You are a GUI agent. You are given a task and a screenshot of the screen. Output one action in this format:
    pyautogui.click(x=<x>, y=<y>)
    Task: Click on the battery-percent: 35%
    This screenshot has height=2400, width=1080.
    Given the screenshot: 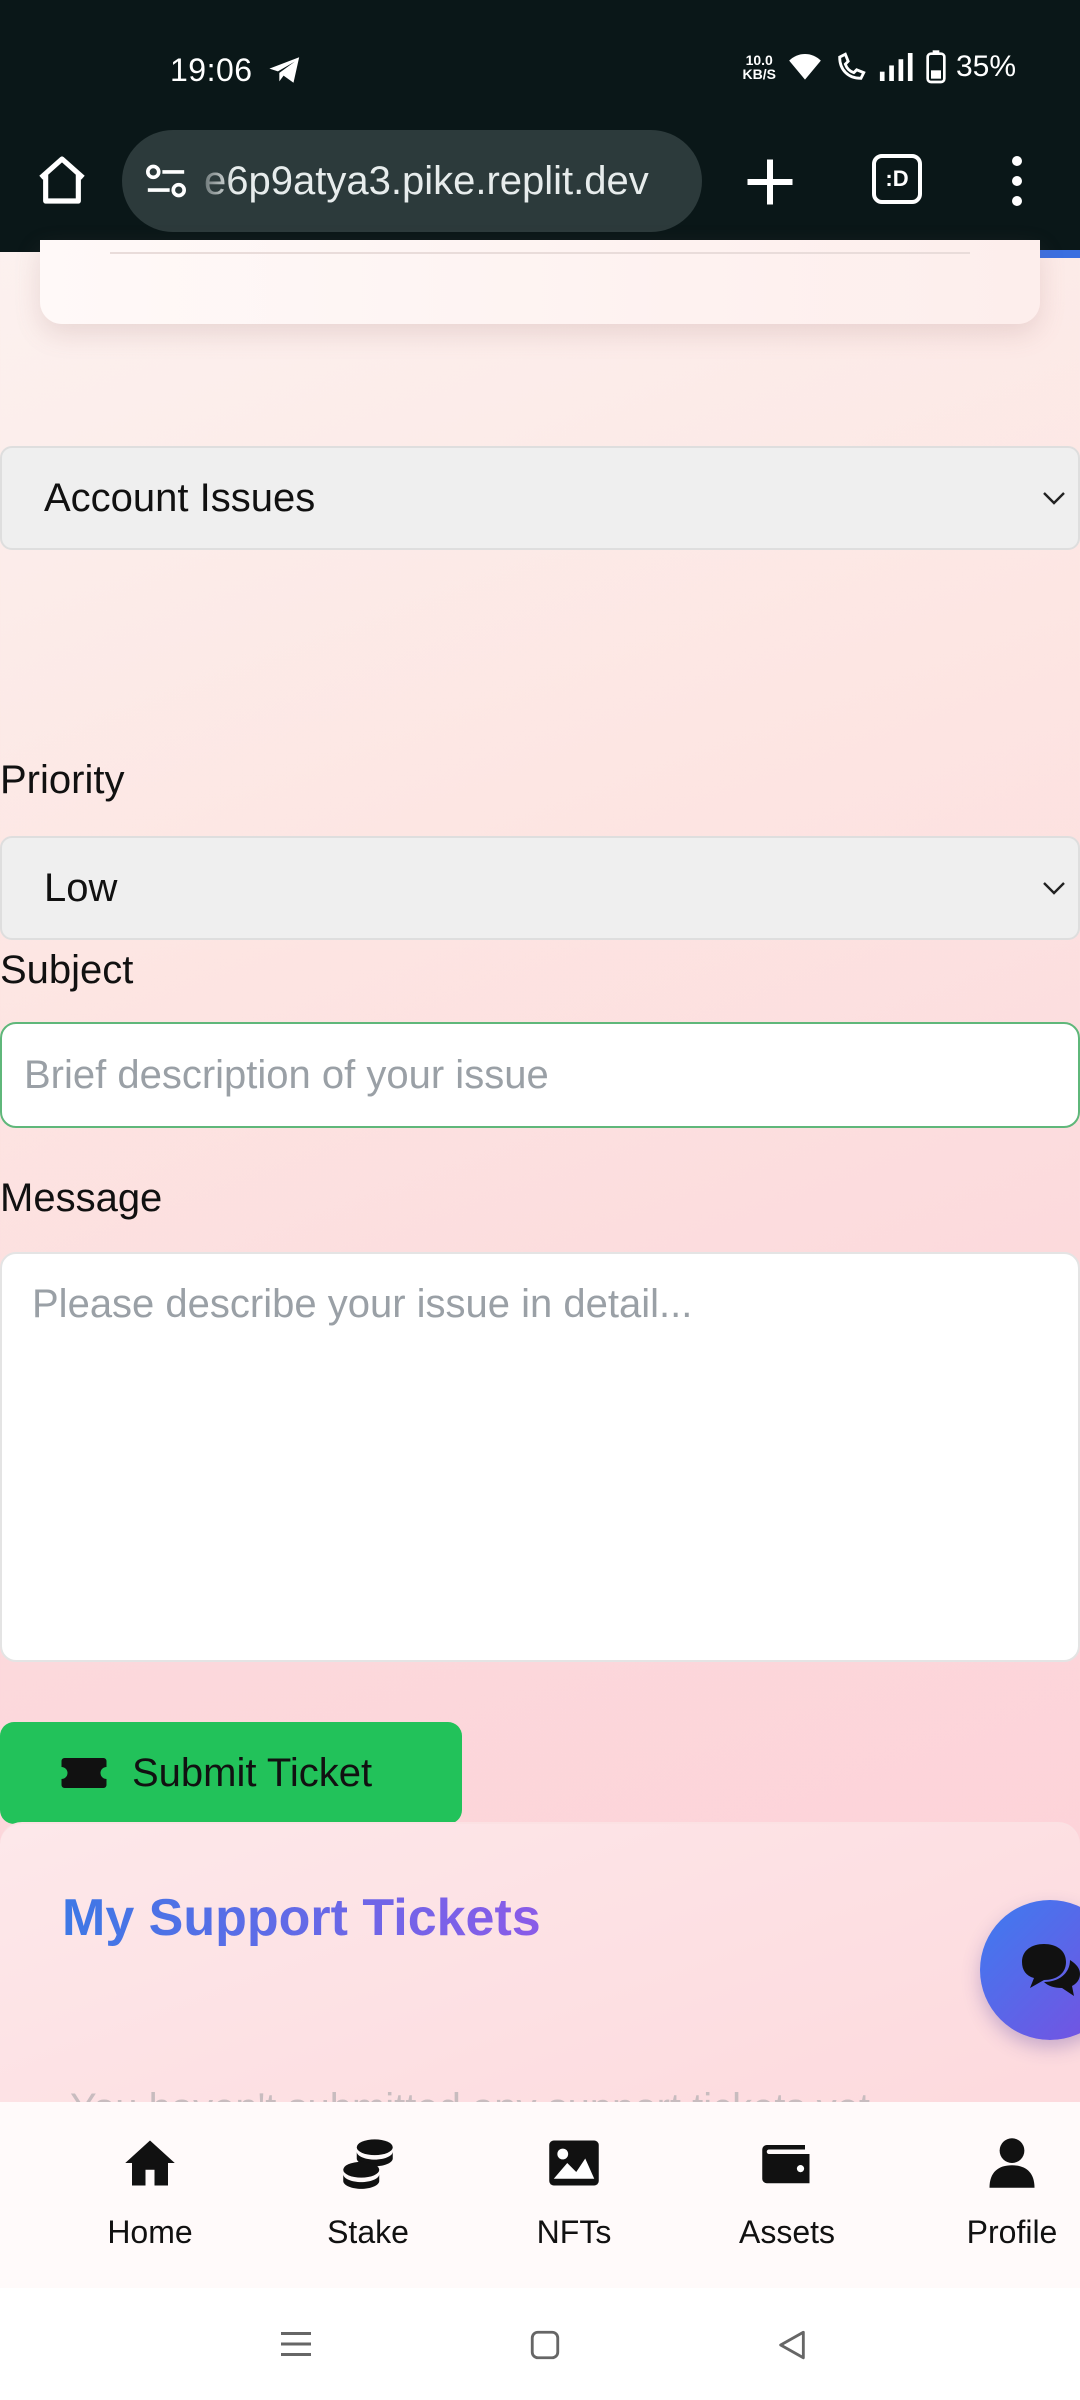 What is the action you would take?
    pyautogui.click(x=985, y=66)
    